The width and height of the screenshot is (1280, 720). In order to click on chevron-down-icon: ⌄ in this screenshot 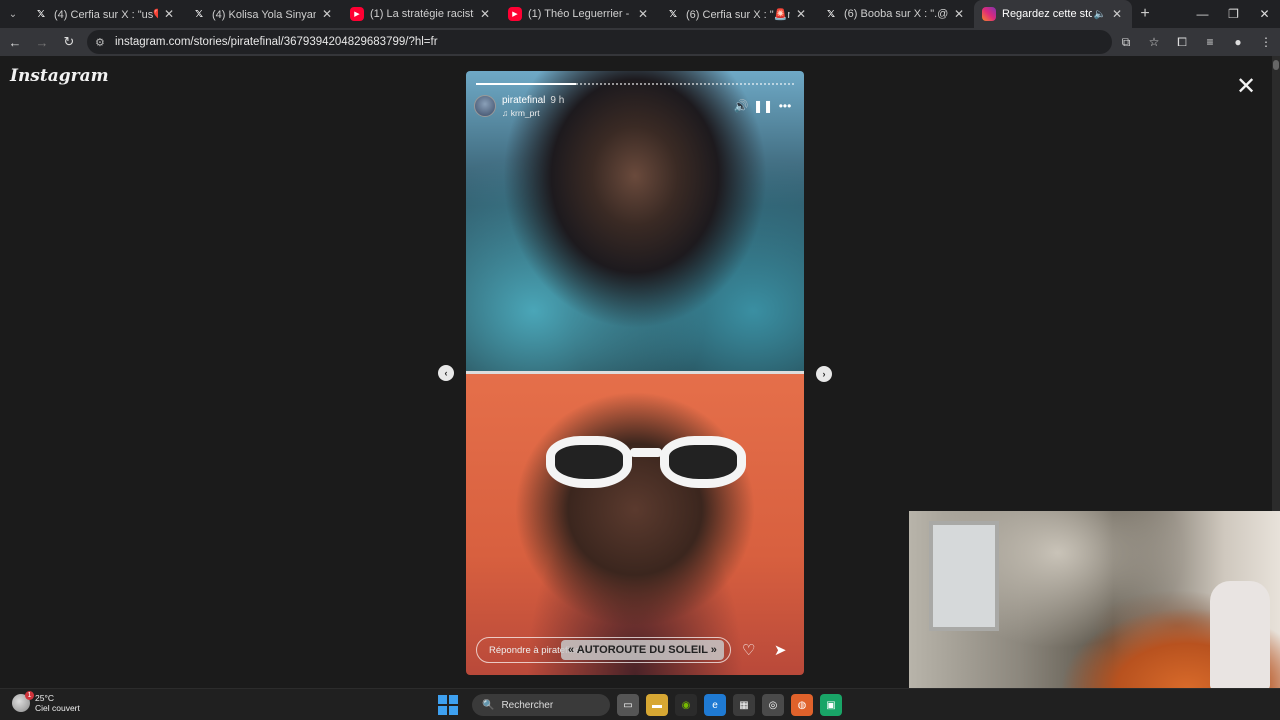, I will do `click(13, 14)`.